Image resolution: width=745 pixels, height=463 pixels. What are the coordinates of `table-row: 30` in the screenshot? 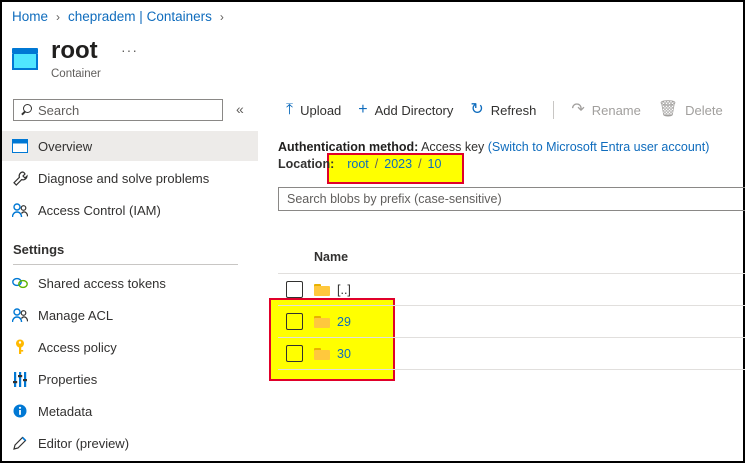 It's located at (511, 354).